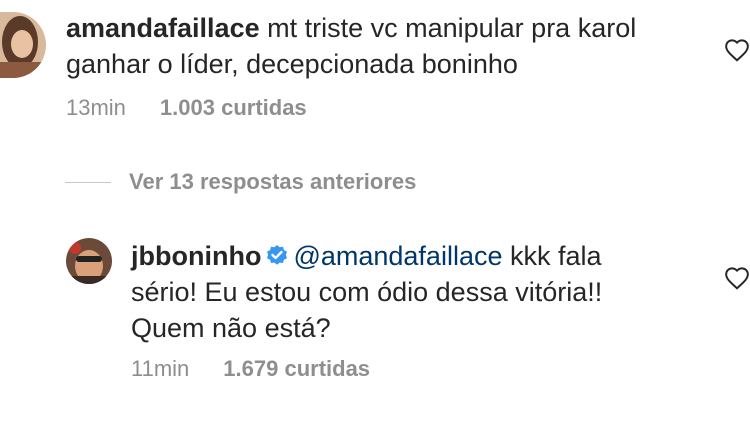  What do you see at coordinates (196, 256) in the screenshot?
I see `reply-username: jbboninho` at bounding box center [196, 256].